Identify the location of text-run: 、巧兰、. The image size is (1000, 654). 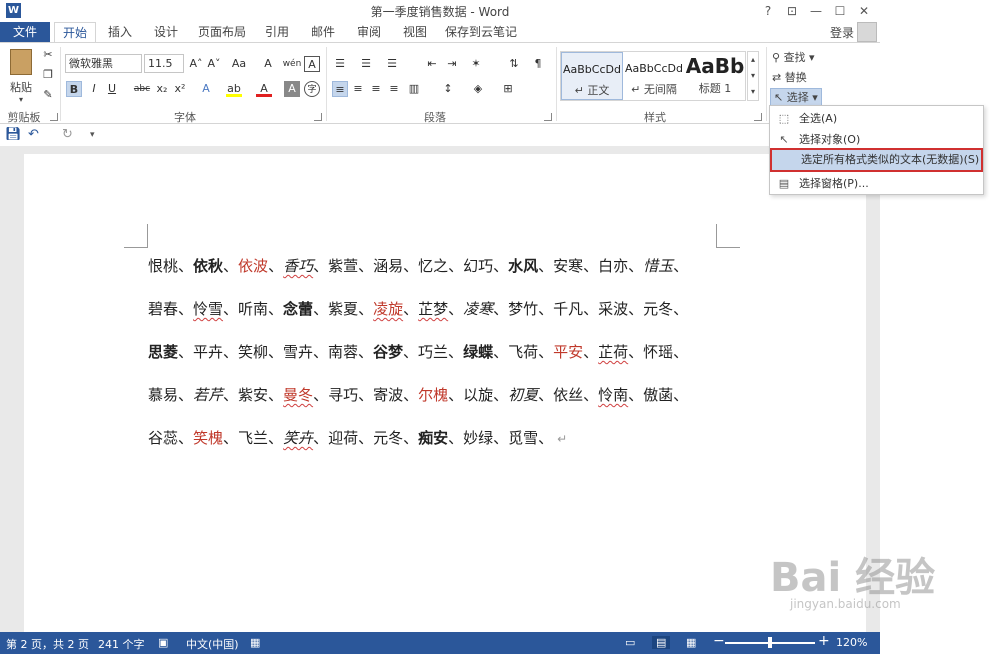
(433, 352).